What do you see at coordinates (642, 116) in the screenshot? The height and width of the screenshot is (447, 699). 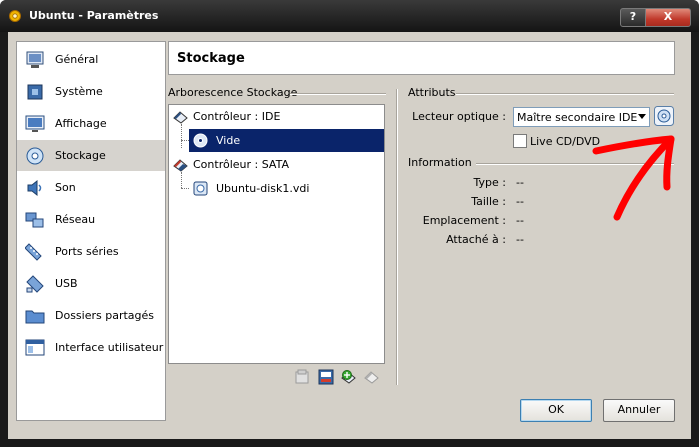 I see `chevron-down-icon` at bounding box center [642, 116].